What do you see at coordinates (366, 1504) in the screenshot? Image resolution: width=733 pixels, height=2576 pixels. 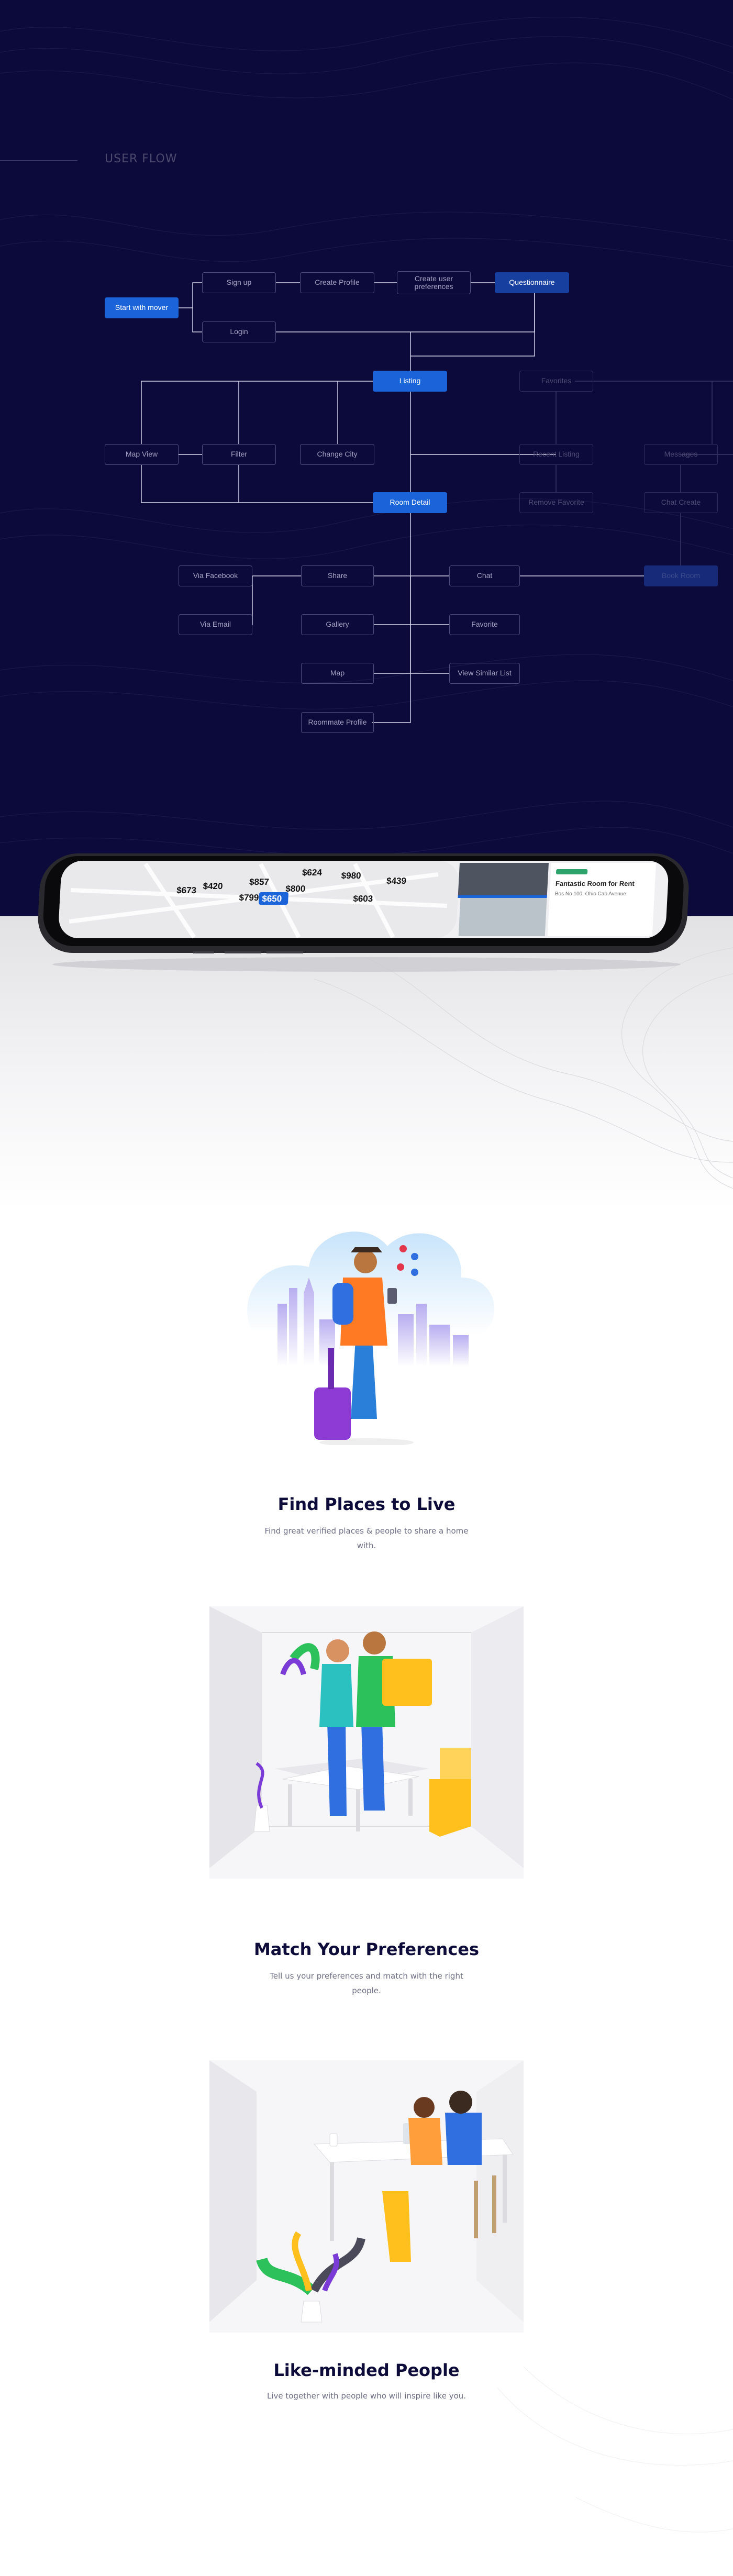 I see `feature-title-find-places: Find Places to Live` at bounding box center [366, 1504].